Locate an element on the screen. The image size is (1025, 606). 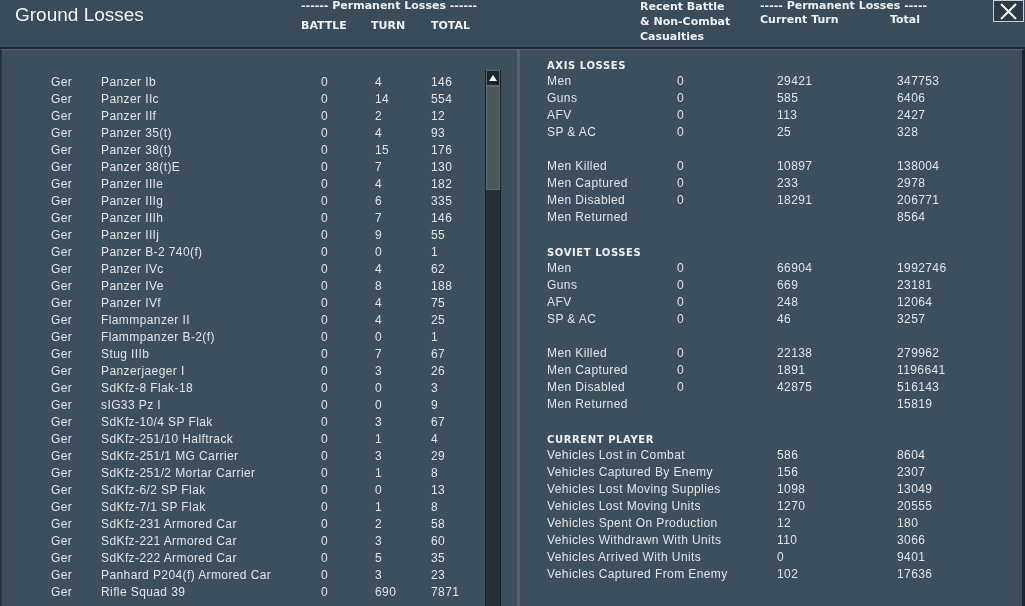
turn-losses-cell: 585 is located at coordinates (788, 98).